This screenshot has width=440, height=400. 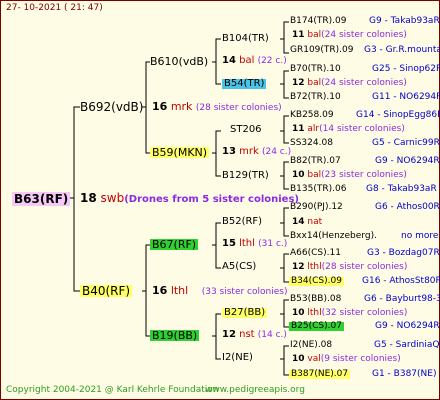 I want to click on gen3-queen-1: B104(TR), so click(x=245, y=39).